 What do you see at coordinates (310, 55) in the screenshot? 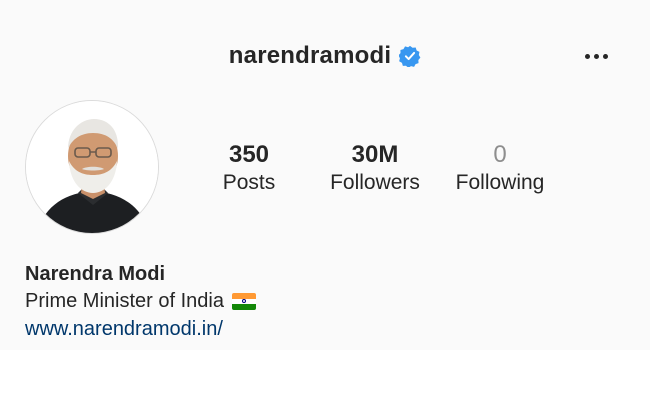
I see `username: narendramodi` at bounding box center [310, 55].